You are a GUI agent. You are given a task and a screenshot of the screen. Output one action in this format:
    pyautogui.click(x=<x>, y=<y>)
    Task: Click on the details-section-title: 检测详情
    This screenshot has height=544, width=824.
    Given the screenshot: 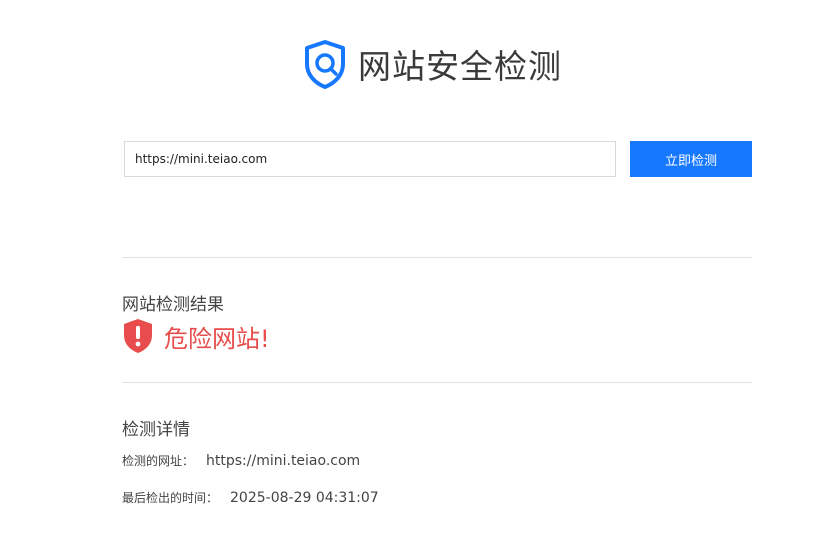 What is the action you would take?
    pyautogui.click(x=156, y=430)
    